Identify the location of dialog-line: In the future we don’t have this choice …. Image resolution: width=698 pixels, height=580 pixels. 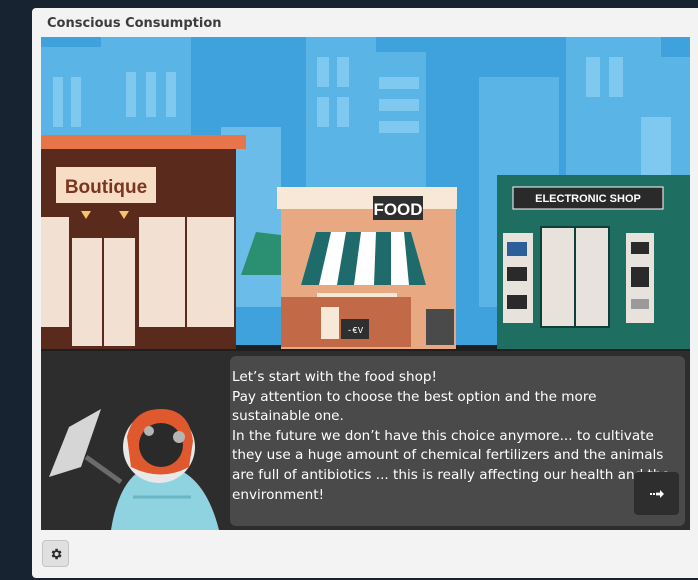
(451, 465).